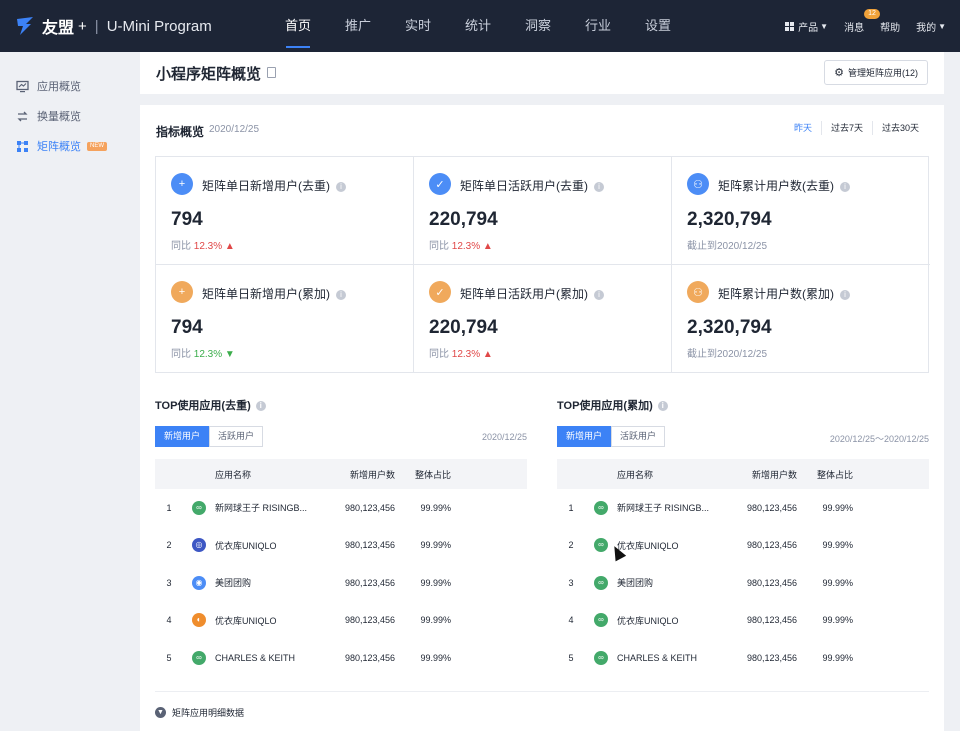  I want to click on row-rank: 1, so click(571, 507).